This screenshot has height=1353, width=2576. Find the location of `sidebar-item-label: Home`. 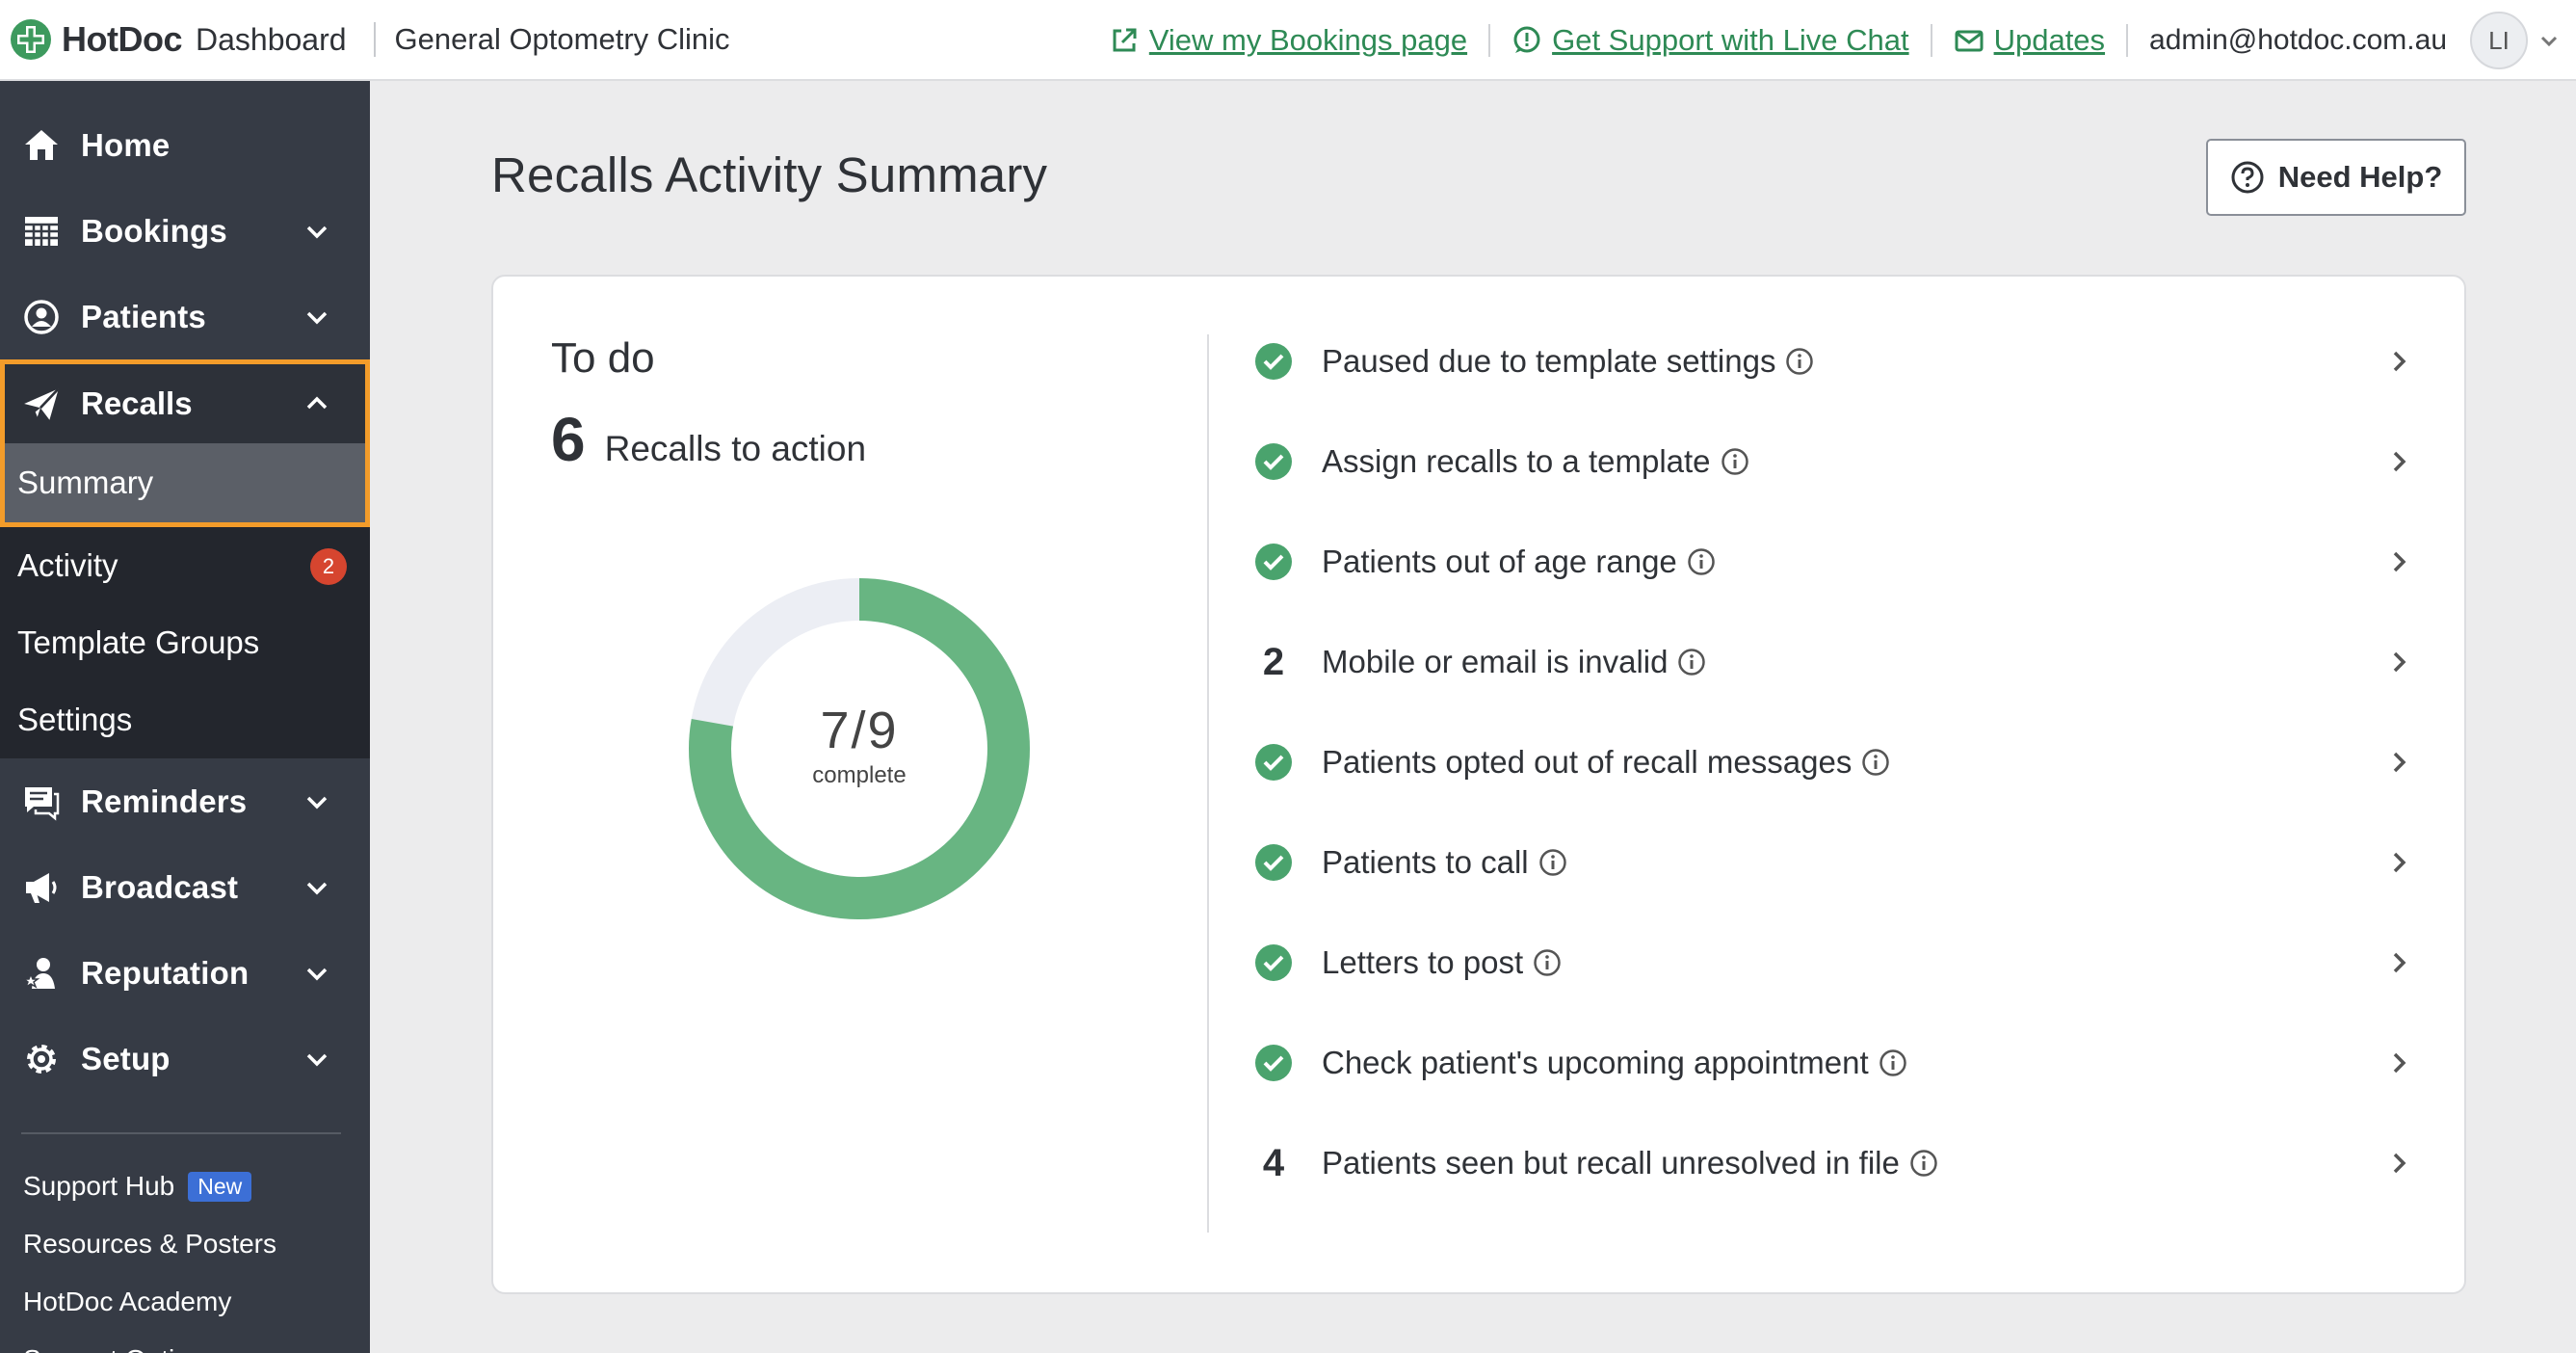

sidebar-item-label: Home is located at coordinates (126, 144).